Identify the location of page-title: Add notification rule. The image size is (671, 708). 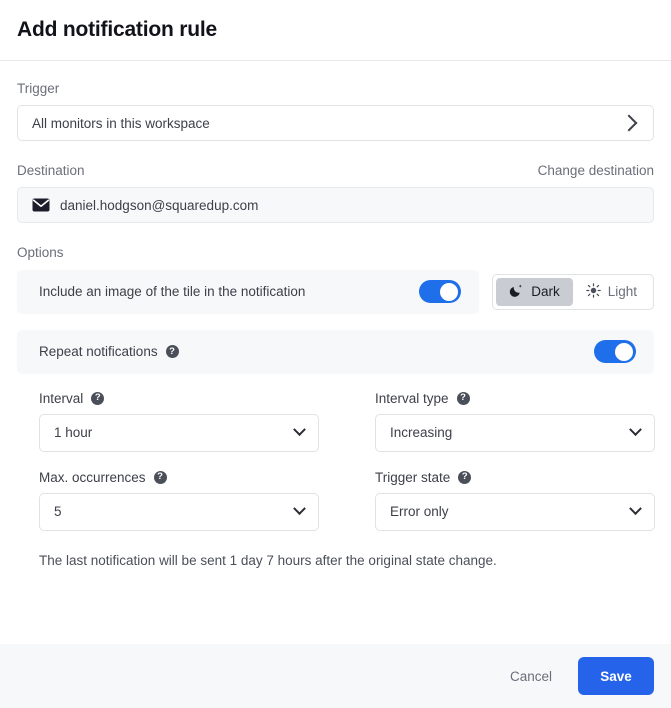
(117, 29).